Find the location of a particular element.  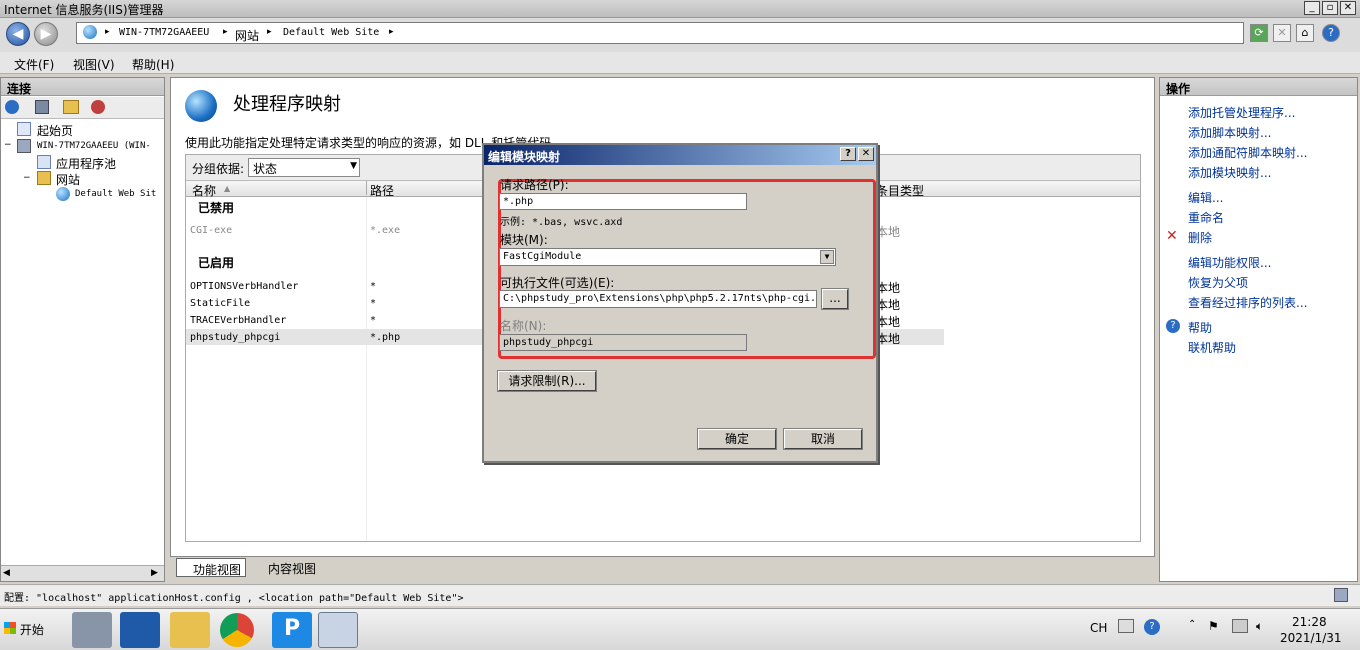

action-help: 帮助 is located at coordinates (1200, 327).